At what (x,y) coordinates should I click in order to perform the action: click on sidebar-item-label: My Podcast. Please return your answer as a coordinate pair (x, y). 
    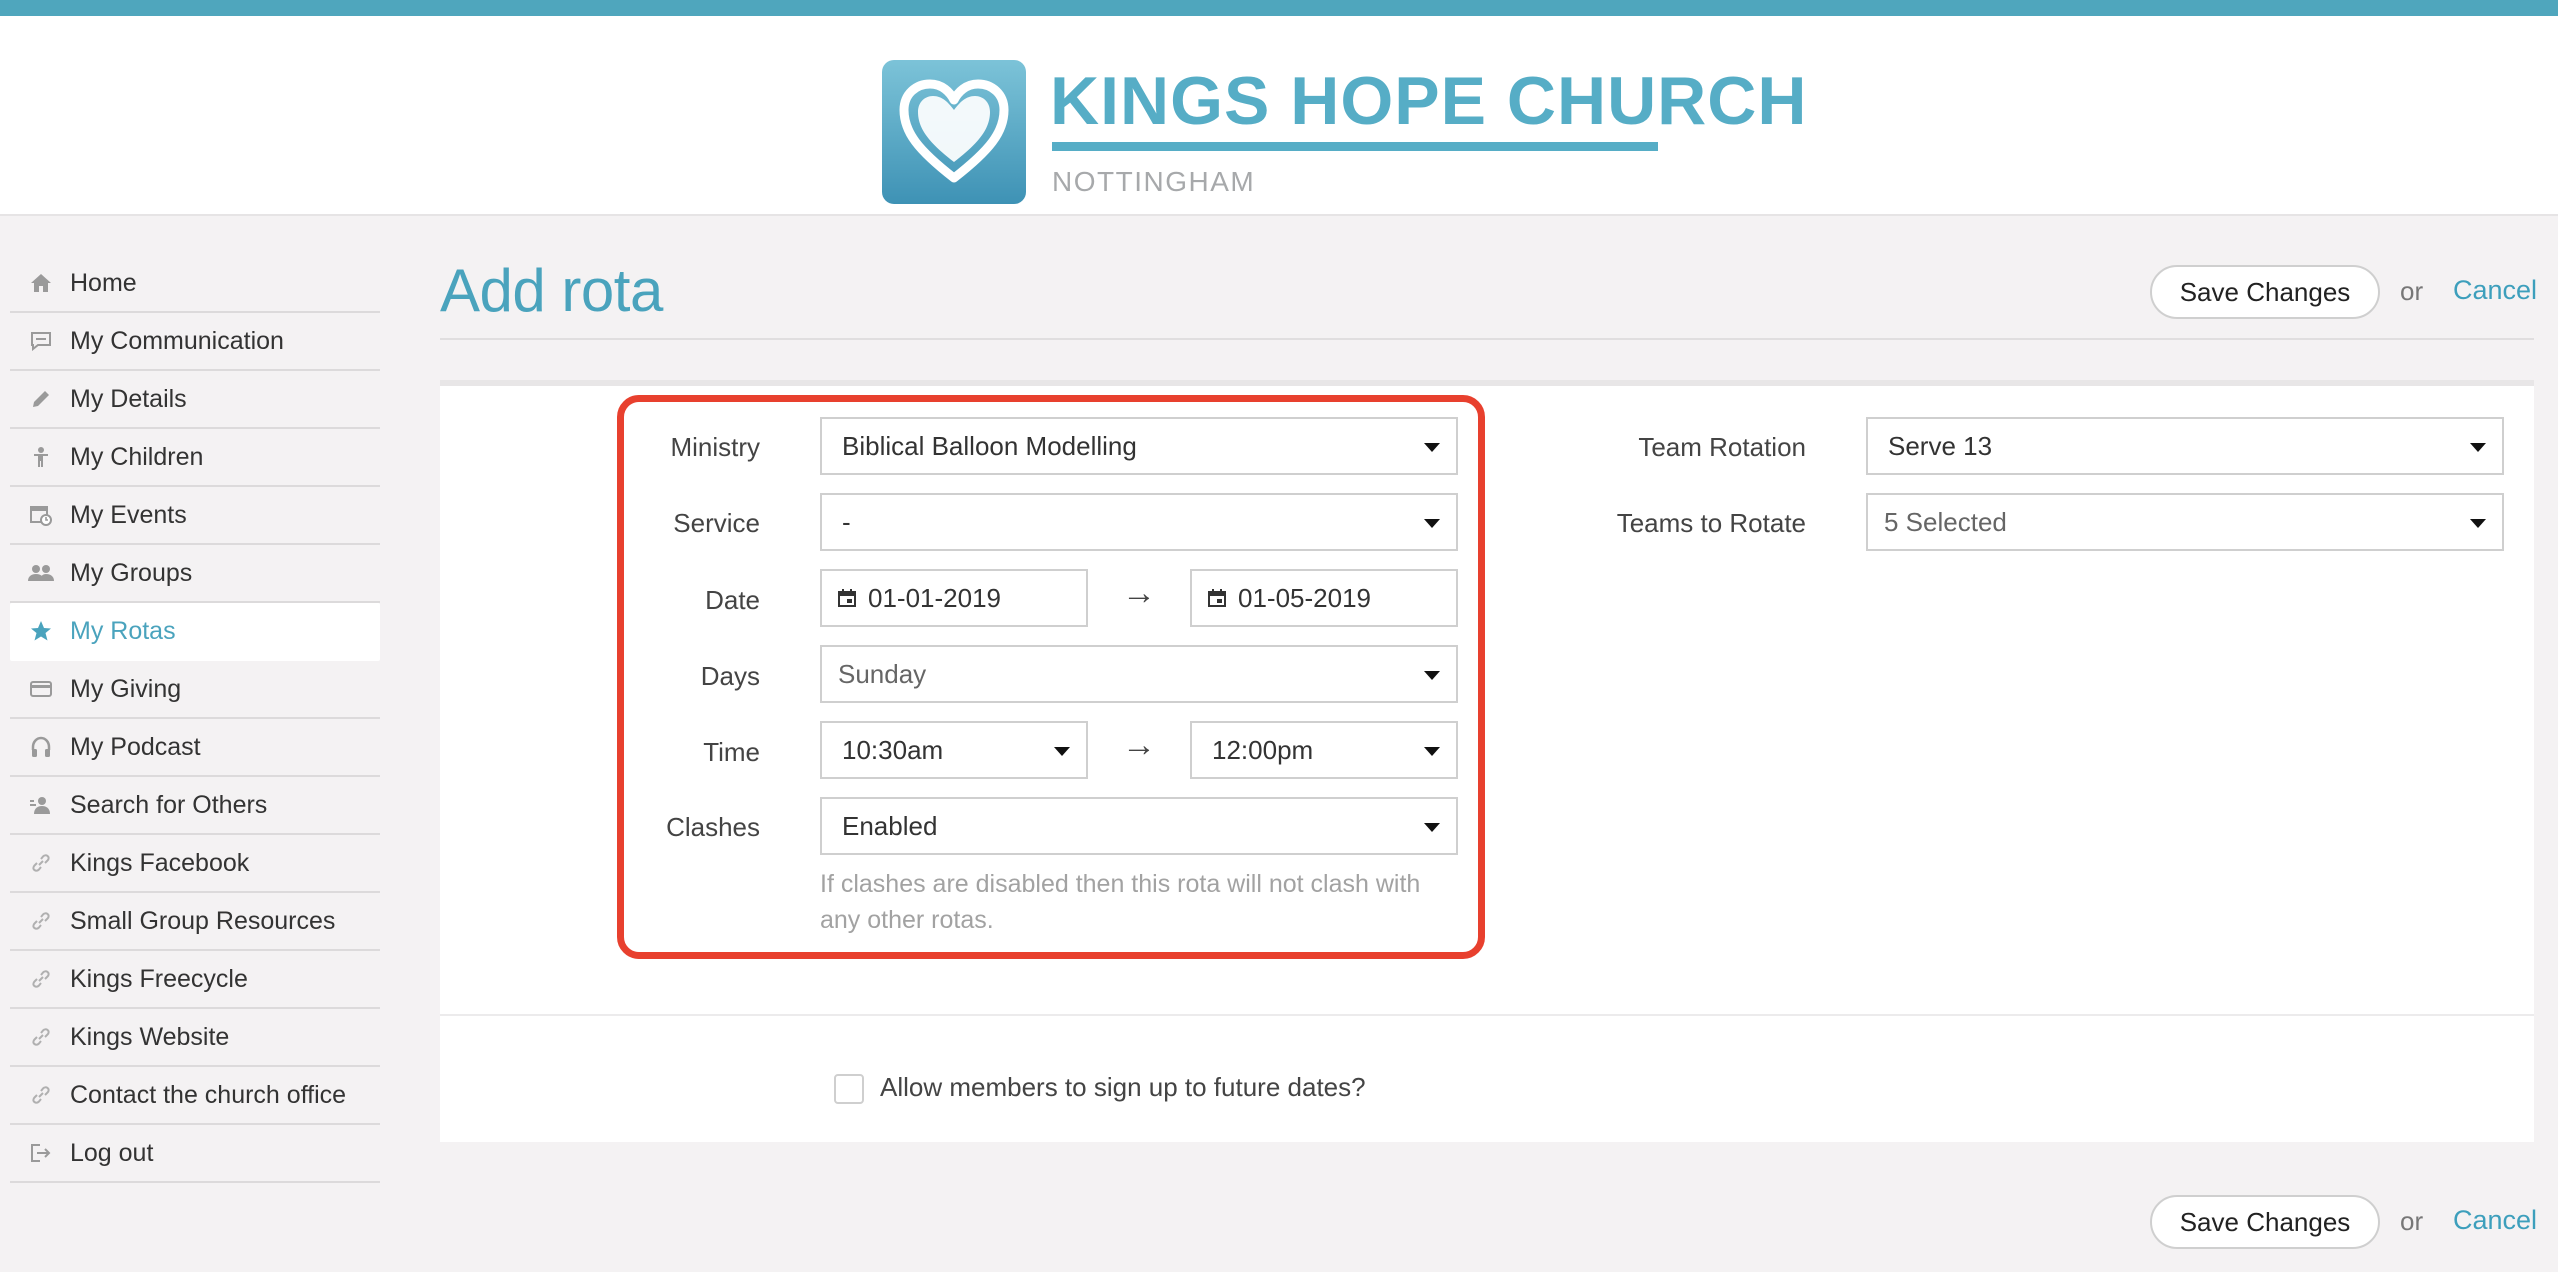
    Looking at the image, I should click on (135, 746).